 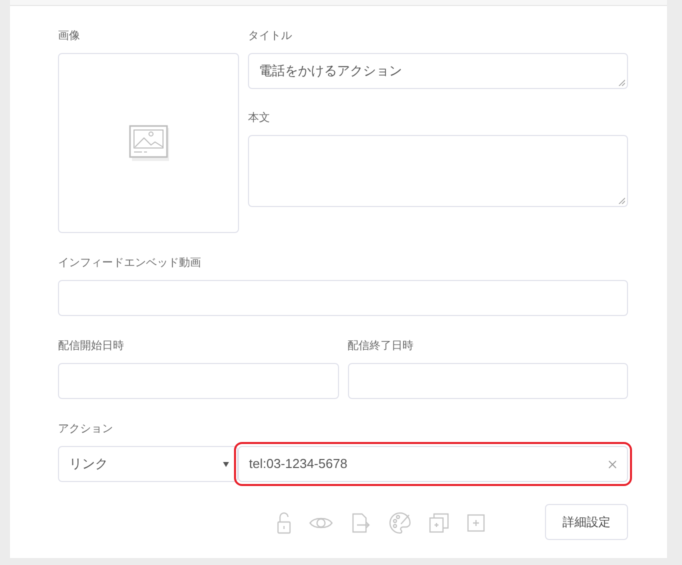 I want to click on image-dropzone, so click(x=148, y=143).